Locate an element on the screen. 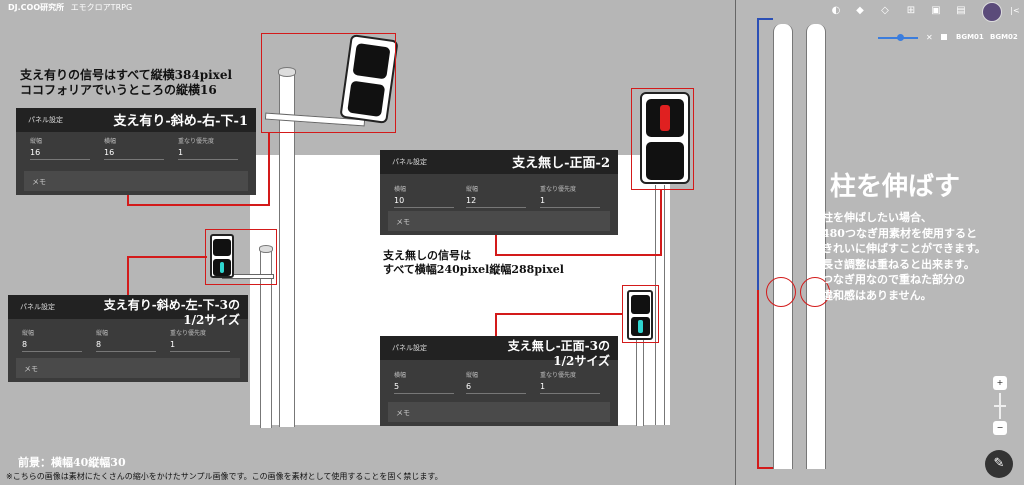 Image resolution: width=1024 pixels, height=485 pixels. panel-title: 支え有り-斜め-左-下-3の 1/2サイズ is located at coordinates (172, 313).